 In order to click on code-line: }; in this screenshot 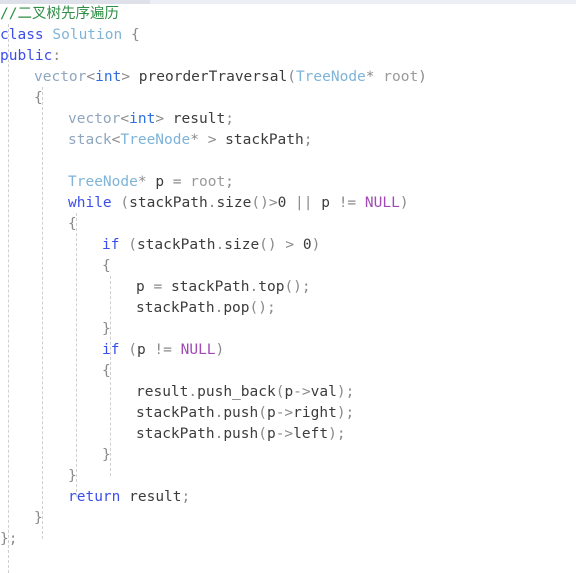, I will do `click(288, 539)`.